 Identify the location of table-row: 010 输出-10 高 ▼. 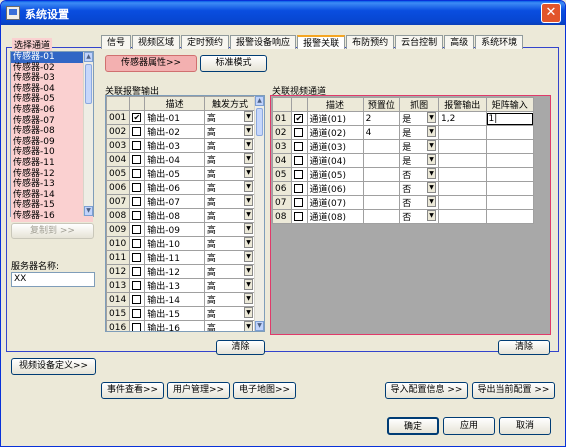
(181, 243).